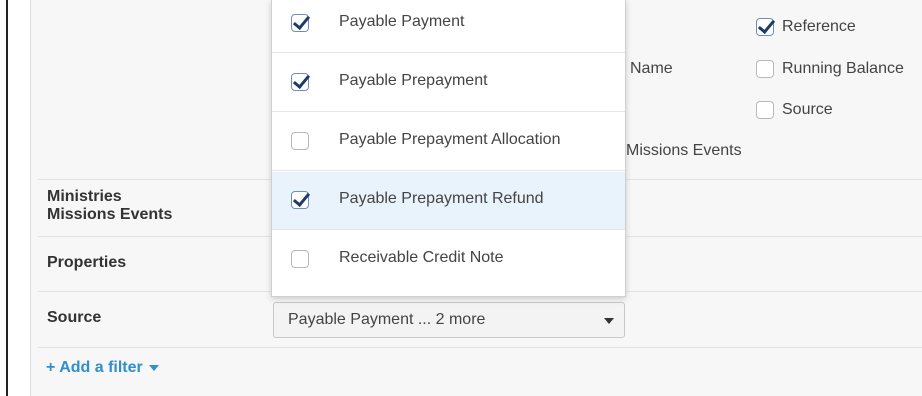  Describe the element at coordinates (74, 317) in the screenshot. I see `filter-label-source: Source` at that location.